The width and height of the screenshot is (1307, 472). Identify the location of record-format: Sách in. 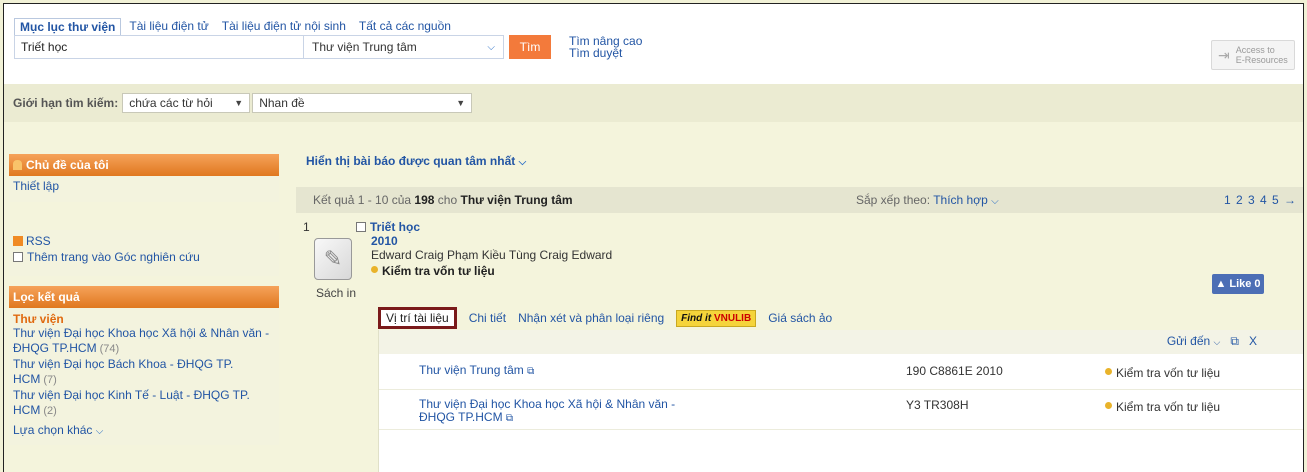
(336, 293).